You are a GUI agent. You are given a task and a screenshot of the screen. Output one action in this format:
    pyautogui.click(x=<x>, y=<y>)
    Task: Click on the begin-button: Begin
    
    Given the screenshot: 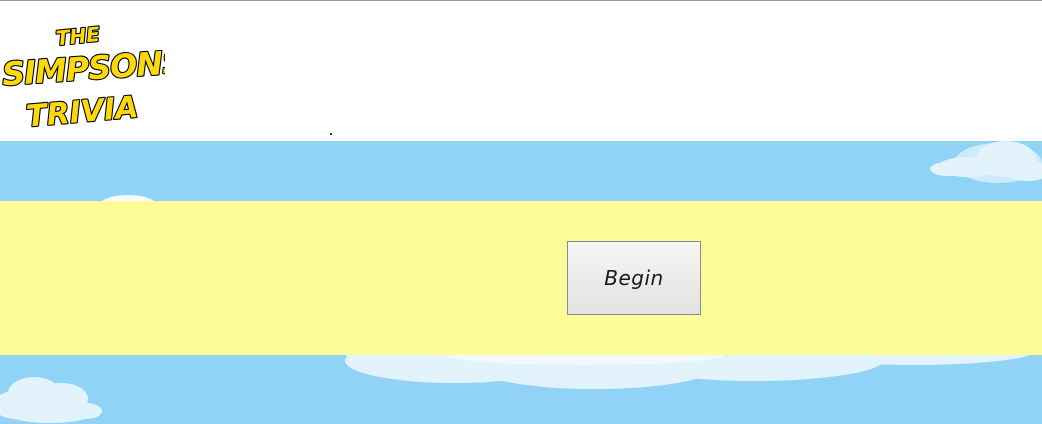 What is the action you would take?
    pyautogui.click(x=634, y=278)
    